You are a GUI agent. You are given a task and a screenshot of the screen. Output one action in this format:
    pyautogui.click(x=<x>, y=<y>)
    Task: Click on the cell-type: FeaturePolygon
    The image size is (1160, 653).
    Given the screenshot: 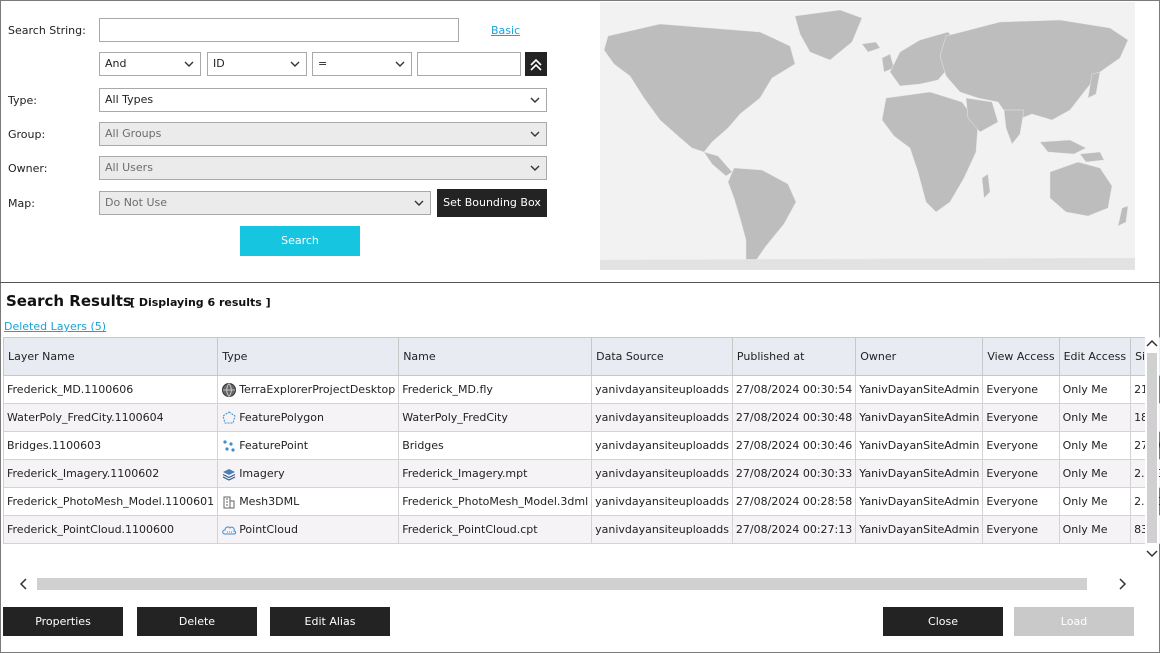 What is the action you would take?
    pyautogui.click(x=308, y=417)
    